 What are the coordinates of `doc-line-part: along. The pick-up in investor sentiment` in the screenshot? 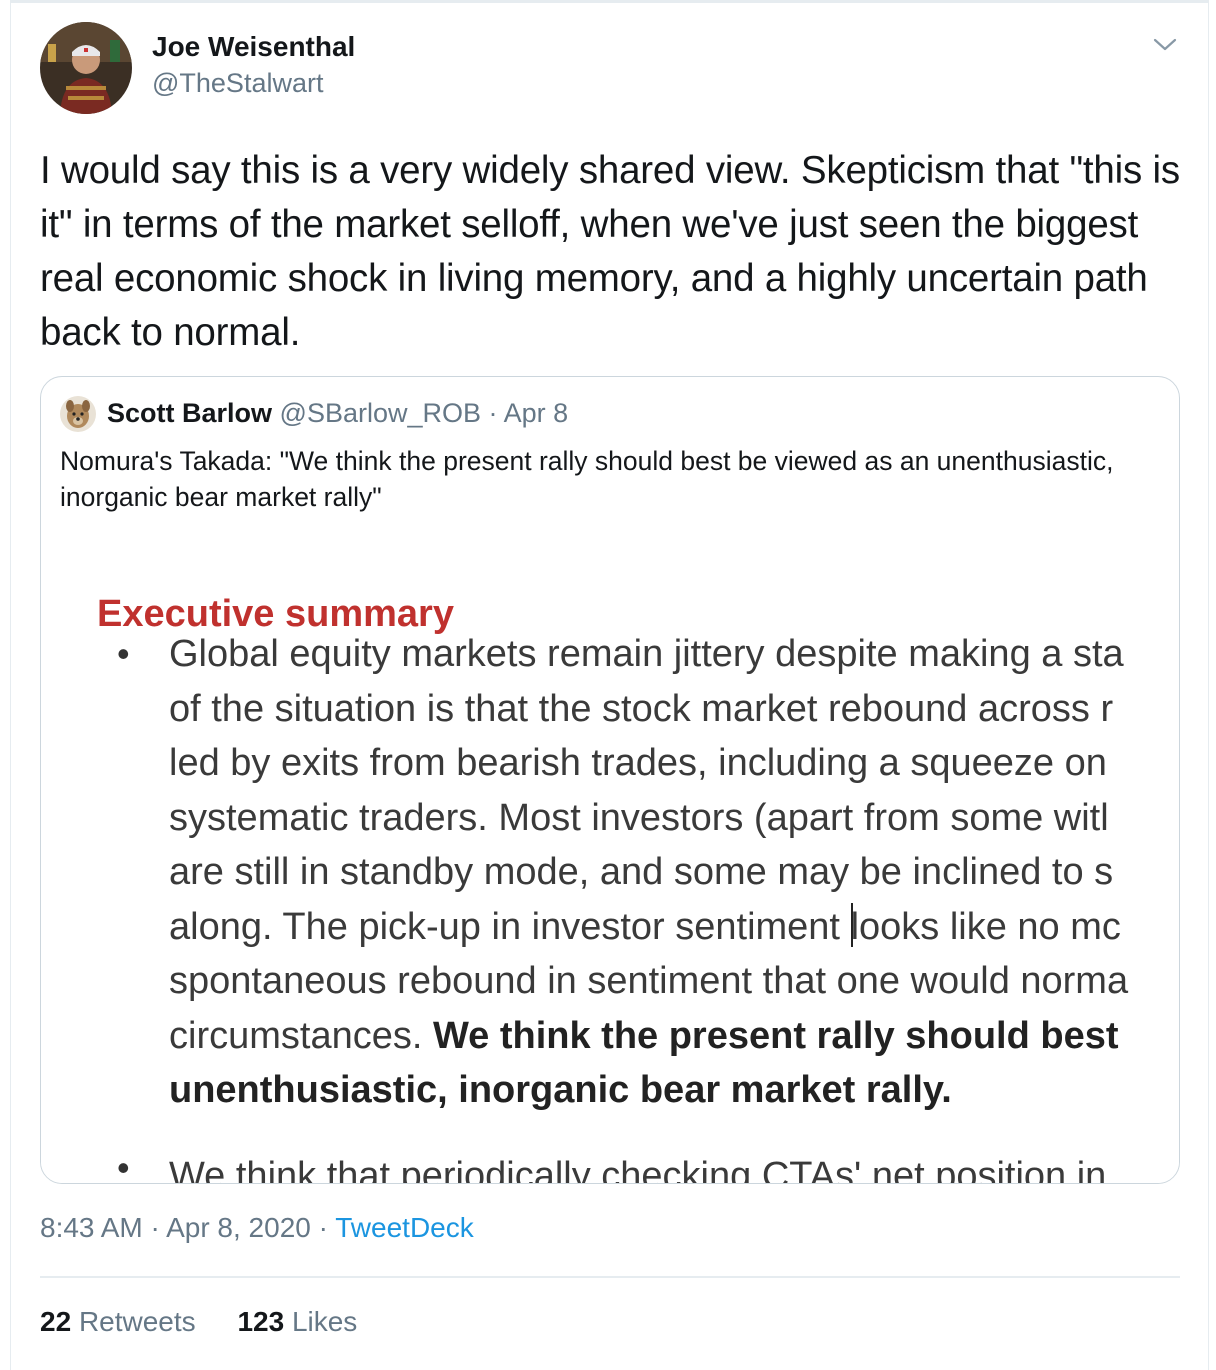 It's located at (510, 926).